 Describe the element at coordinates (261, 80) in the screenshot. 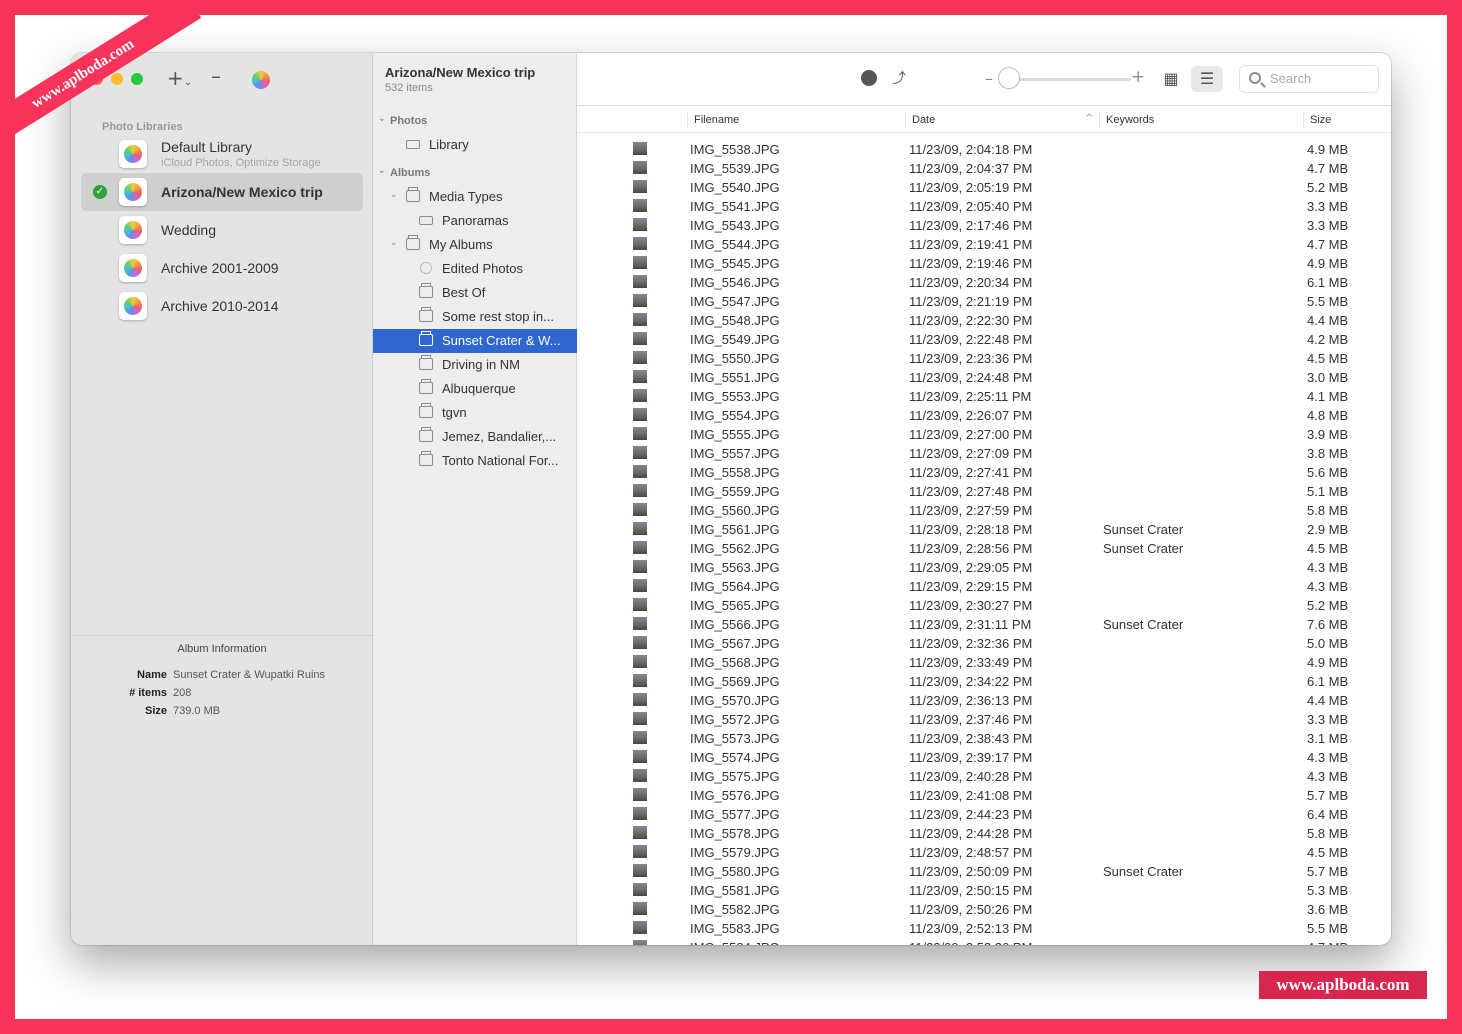

I see `photos-app-icon` at that location.